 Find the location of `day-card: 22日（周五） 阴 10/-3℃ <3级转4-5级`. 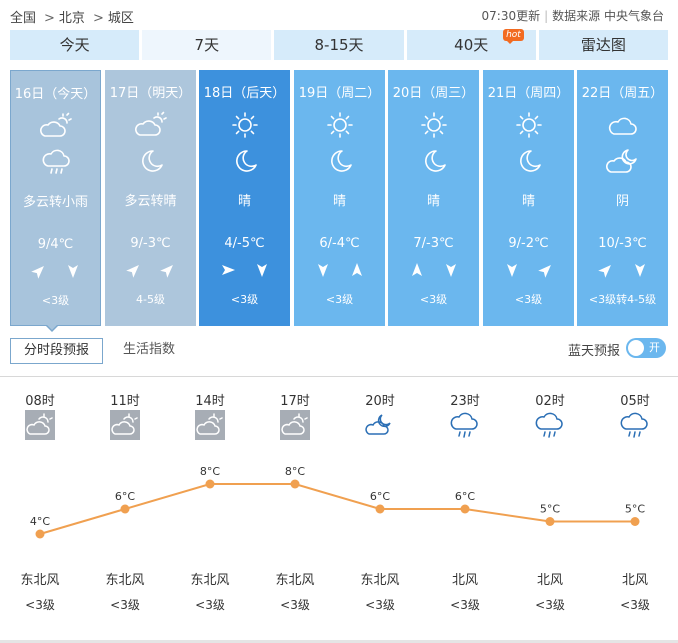

day-card: 22日（周五） 阴 10/-3℃ <3级转4-5级 is located at coordinates (622, 198).